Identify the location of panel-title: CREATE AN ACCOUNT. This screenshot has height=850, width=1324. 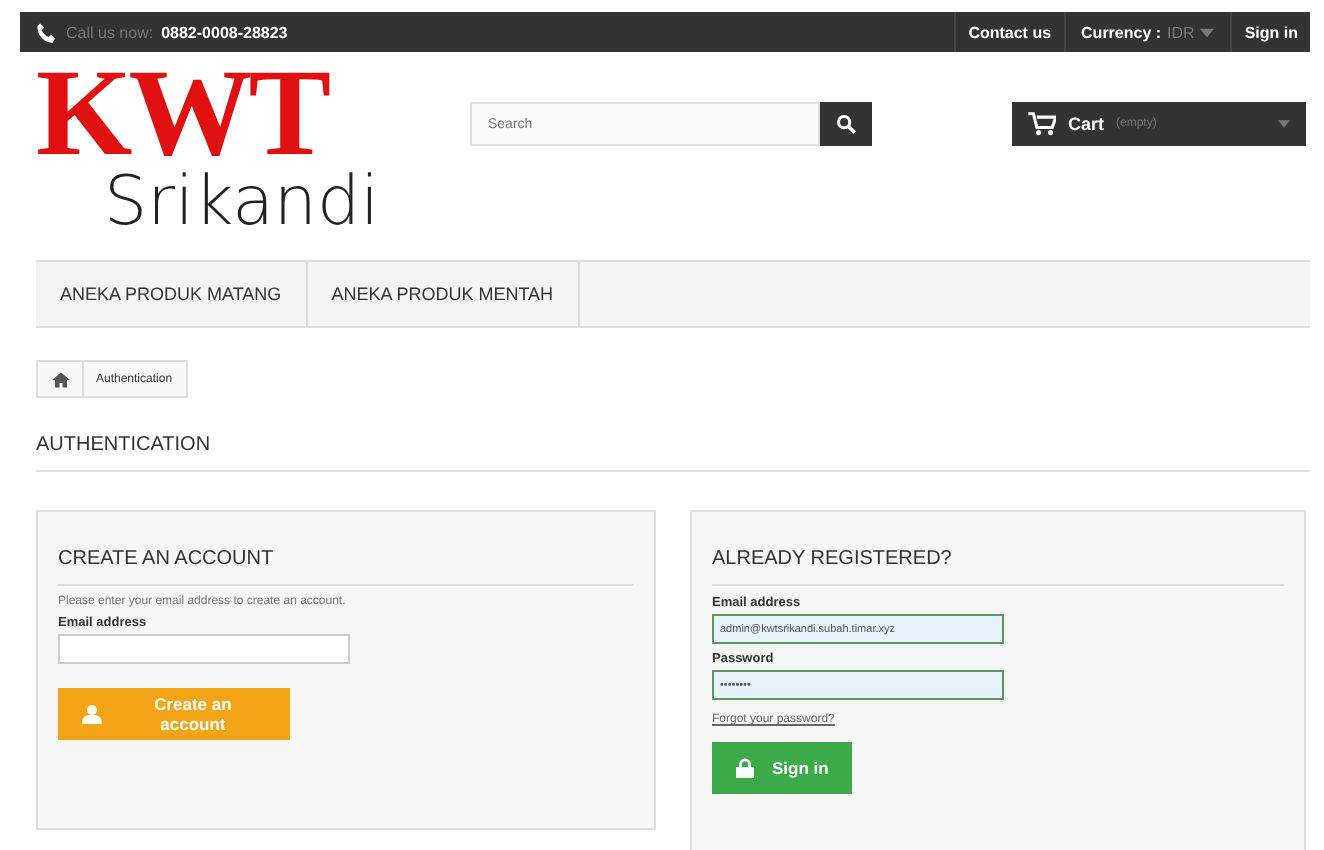
(346, 567).